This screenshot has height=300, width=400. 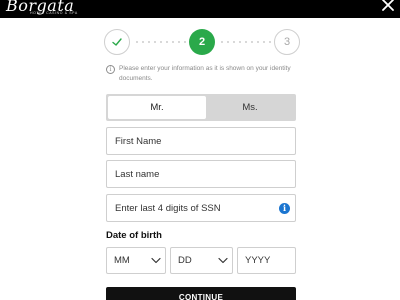 What do you see at coordinates (250, 107) in the screenshot?
I see `gender-option-ms: Ms.` at bounding box center [250, 107].